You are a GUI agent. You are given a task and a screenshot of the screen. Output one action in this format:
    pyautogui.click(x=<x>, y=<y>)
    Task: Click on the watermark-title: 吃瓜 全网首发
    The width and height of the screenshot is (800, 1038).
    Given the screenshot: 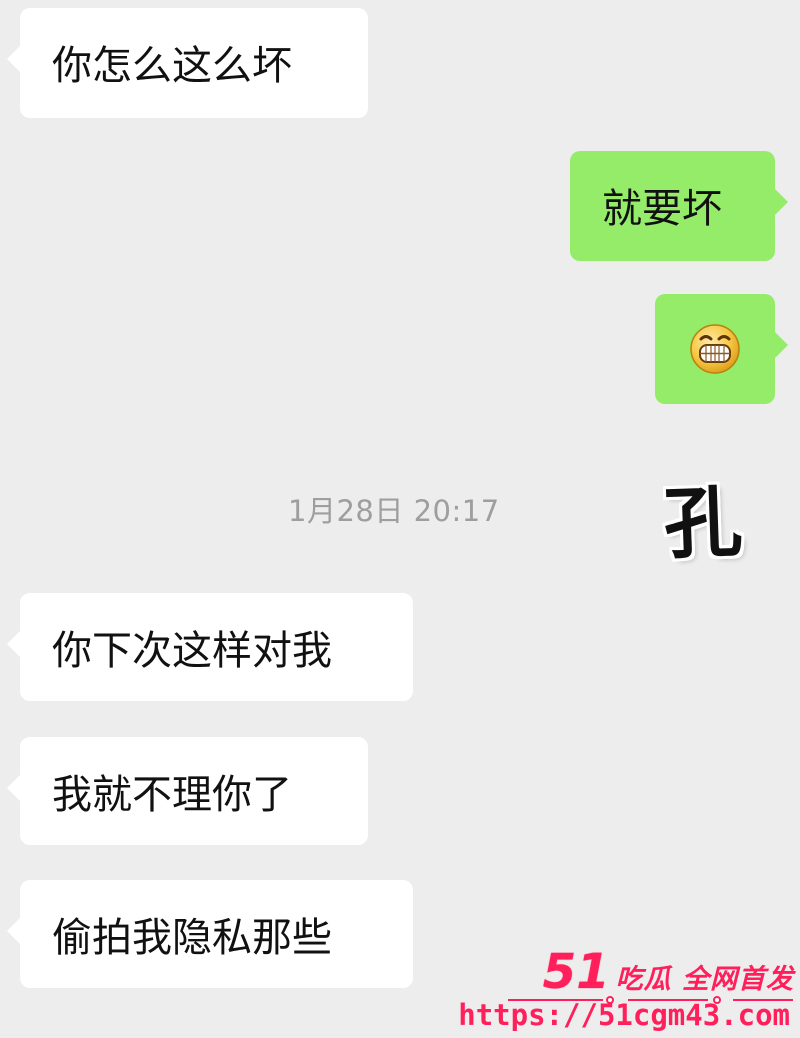 What is the action you would take?
    pyautogui.click(x=704, y=979)
    